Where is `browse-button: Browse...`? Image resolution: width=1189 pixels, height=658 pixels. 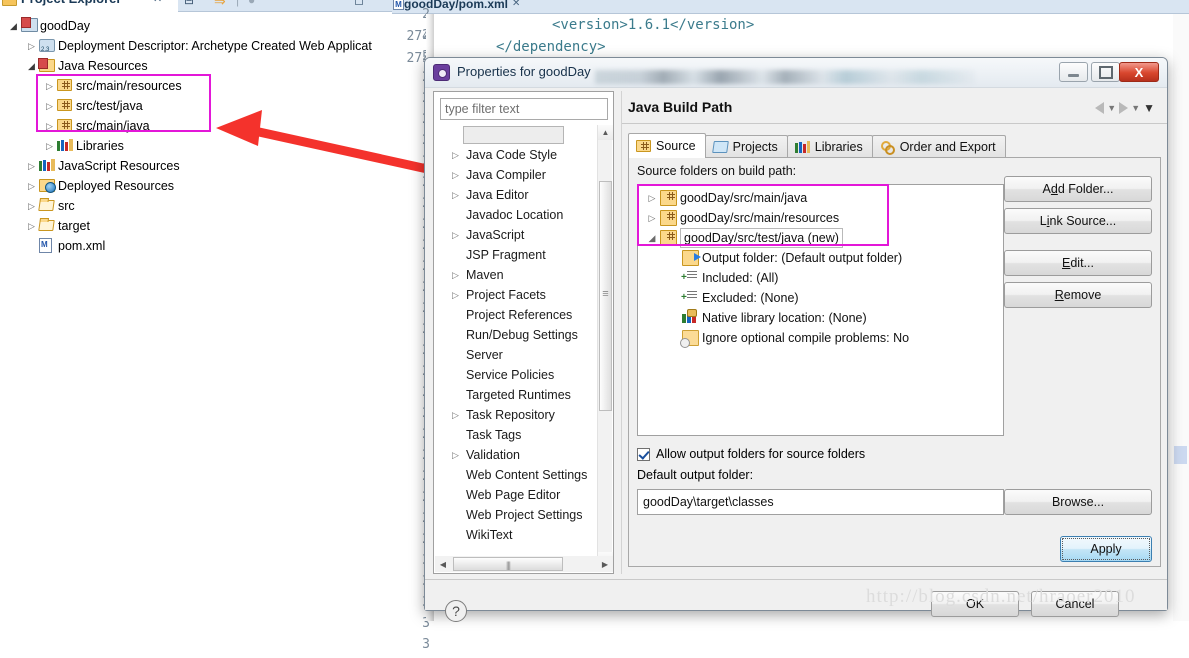
browse-button: Browse... is located at coordinates (1078, 502).